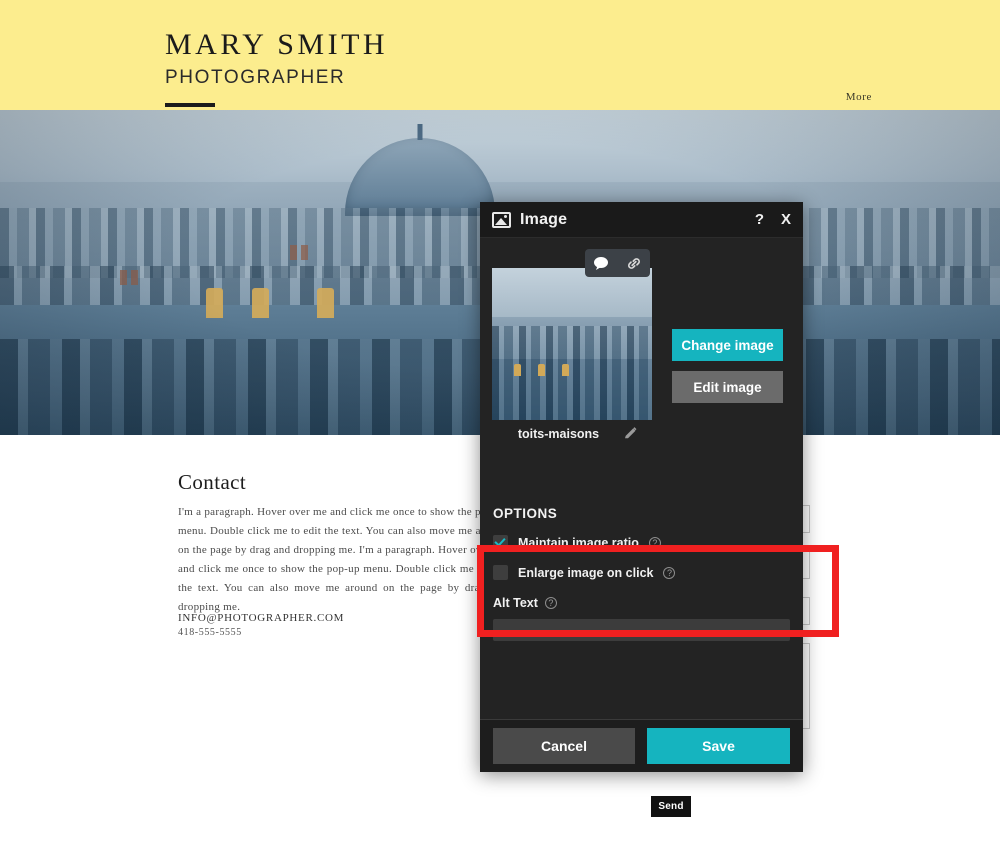  I want to click on speech-bubble-icon, so click(601, 263).